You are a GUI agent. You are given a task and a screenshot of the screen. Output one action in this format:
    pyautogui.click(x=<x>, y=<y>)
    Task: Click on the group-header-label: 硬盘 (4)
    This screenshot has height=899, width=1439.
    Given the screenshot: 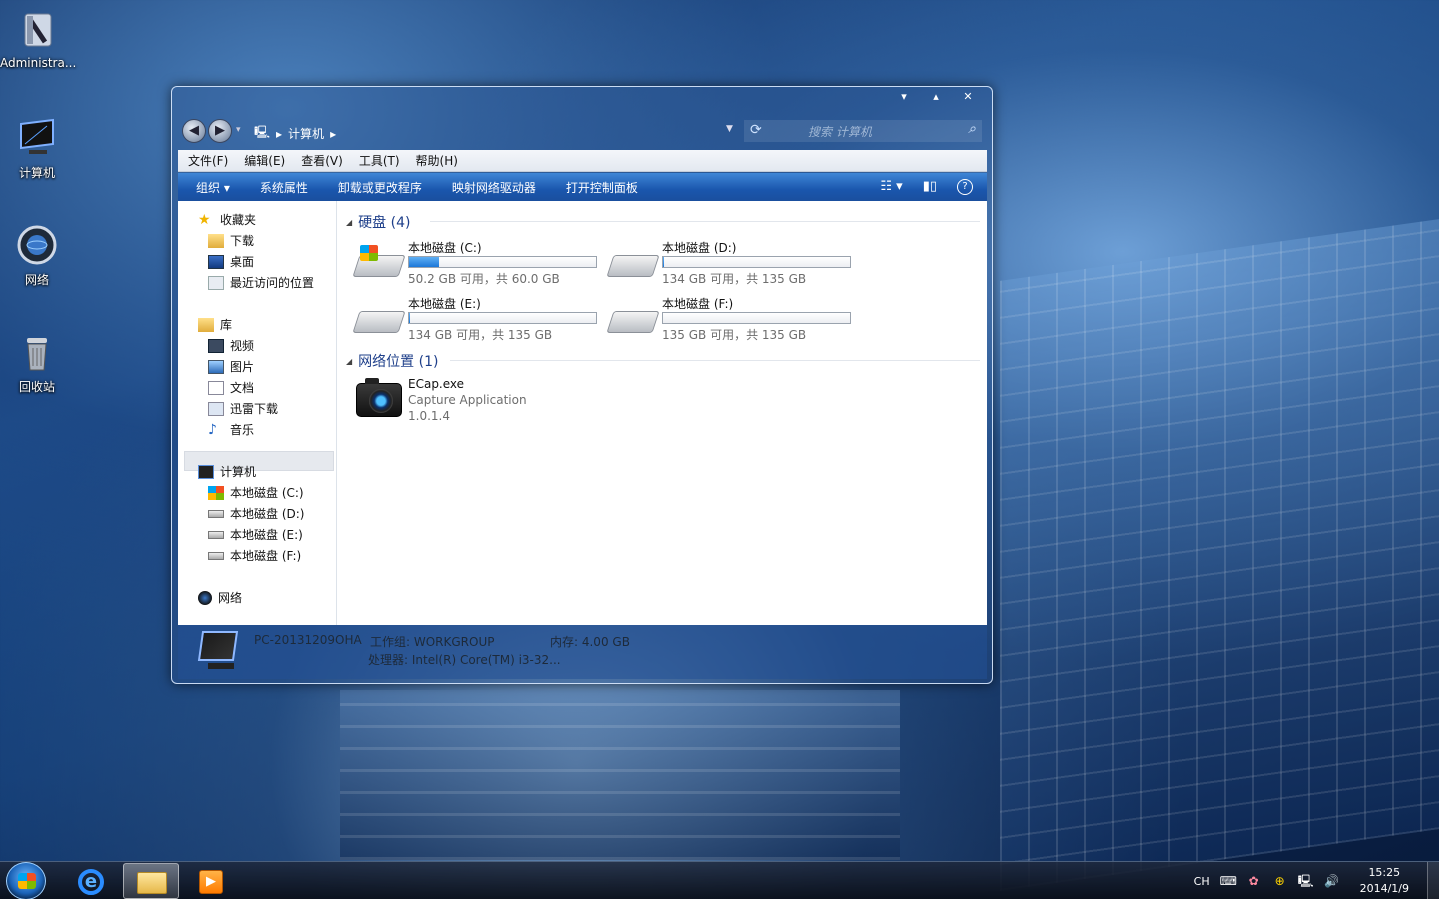 What is the action you would take?
    pyautogui.click(x=384, y=223)
    